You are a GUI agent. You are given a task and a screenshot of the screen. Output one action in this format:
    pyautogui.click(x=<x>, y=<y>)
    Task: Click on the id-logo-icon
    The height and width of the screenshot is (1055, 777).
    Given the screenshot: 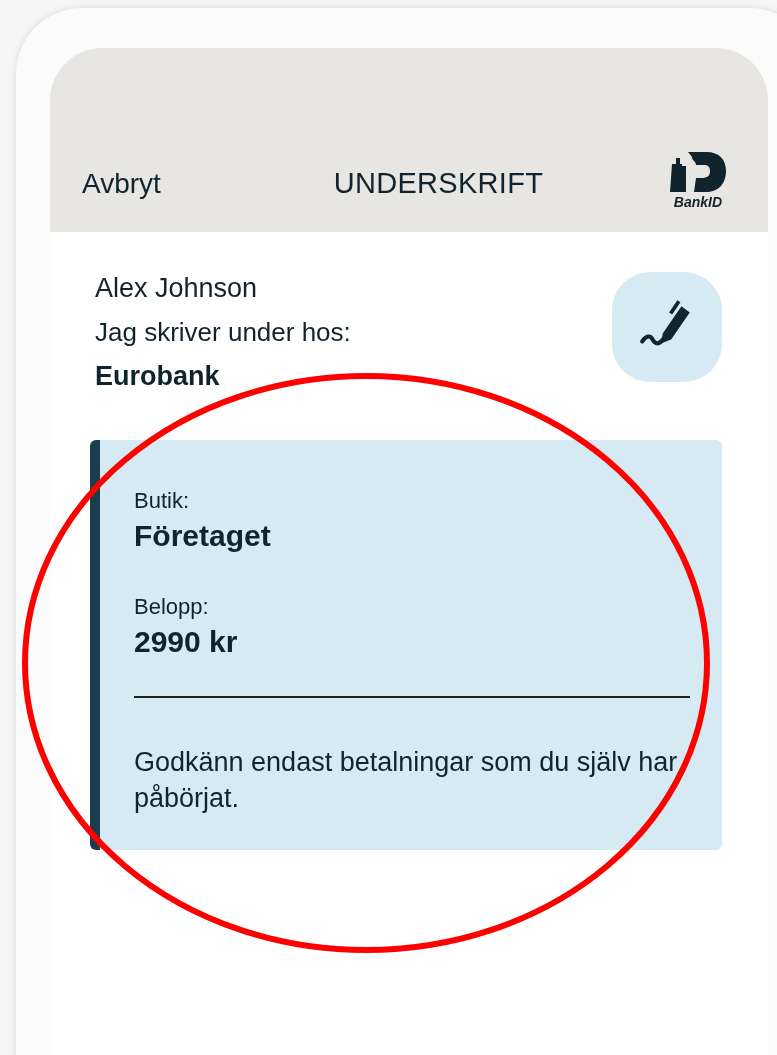 What is the action you would take?
    pyautogui.click(x=698, y=172)
    